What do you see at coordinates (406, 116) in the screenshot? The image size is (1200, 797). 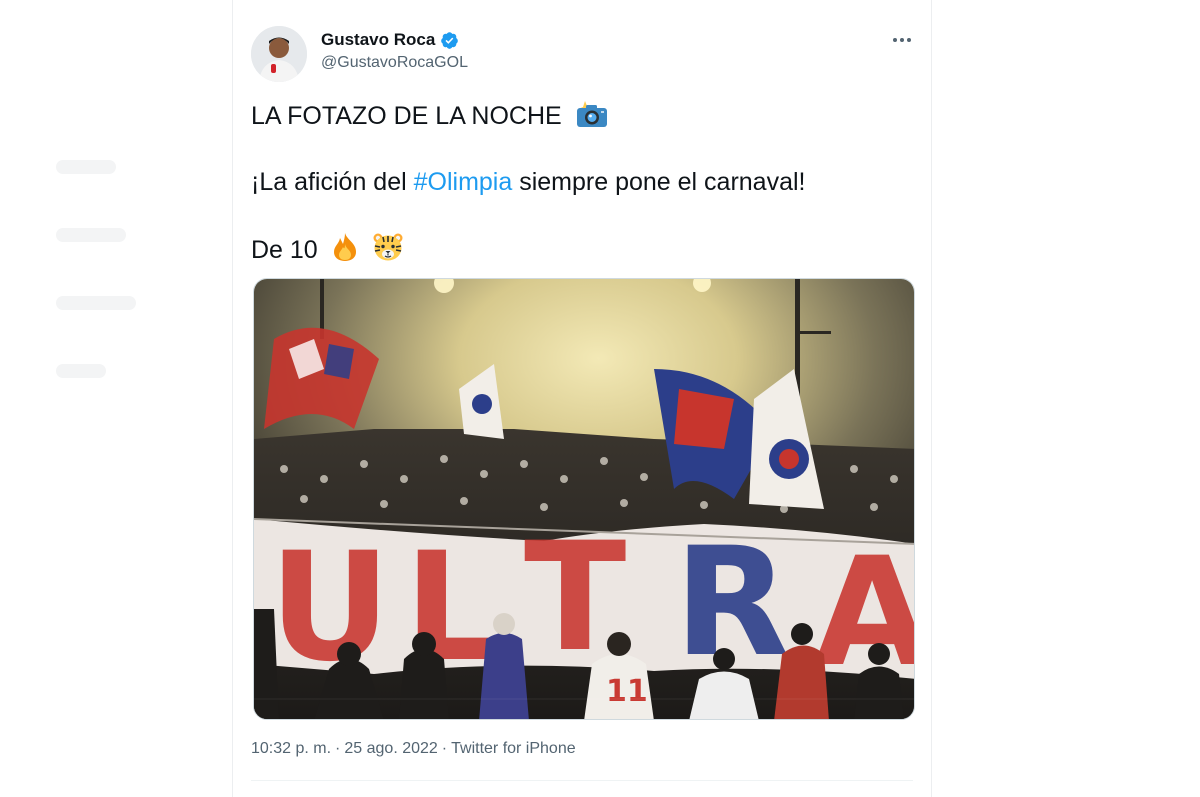 I see `tweet-headline: LA FOTAZO DE LA NOCHE` at bounding box center [406, 116].